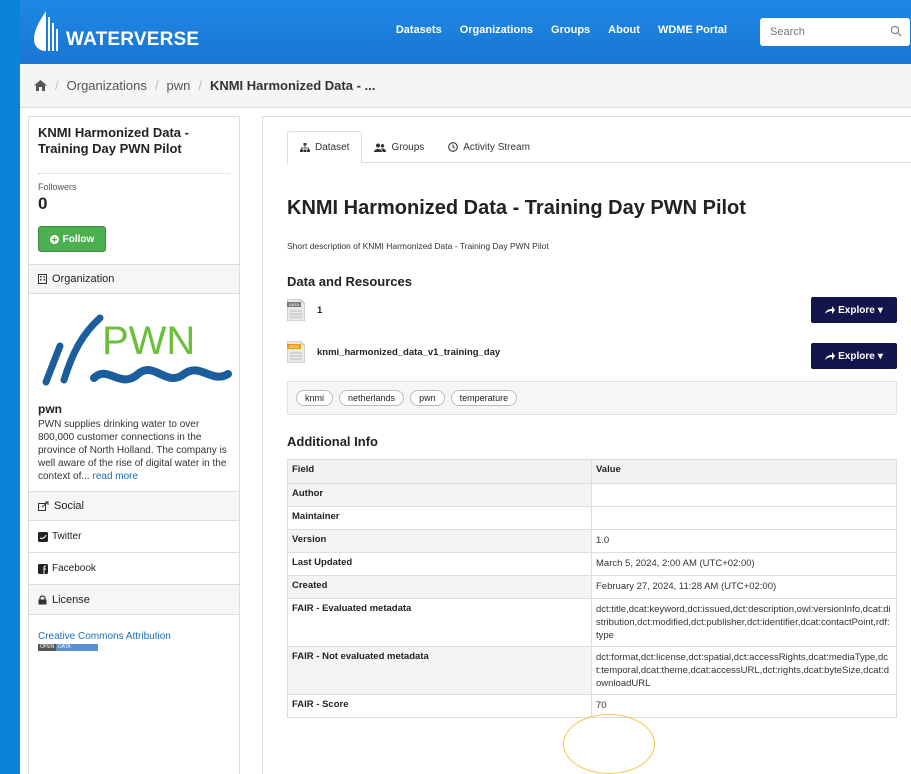 The width and height of the screenshot is (911, 774). Describe the element at coordinates (42, 279) in the screenshot. I see `building-icon` at that location.